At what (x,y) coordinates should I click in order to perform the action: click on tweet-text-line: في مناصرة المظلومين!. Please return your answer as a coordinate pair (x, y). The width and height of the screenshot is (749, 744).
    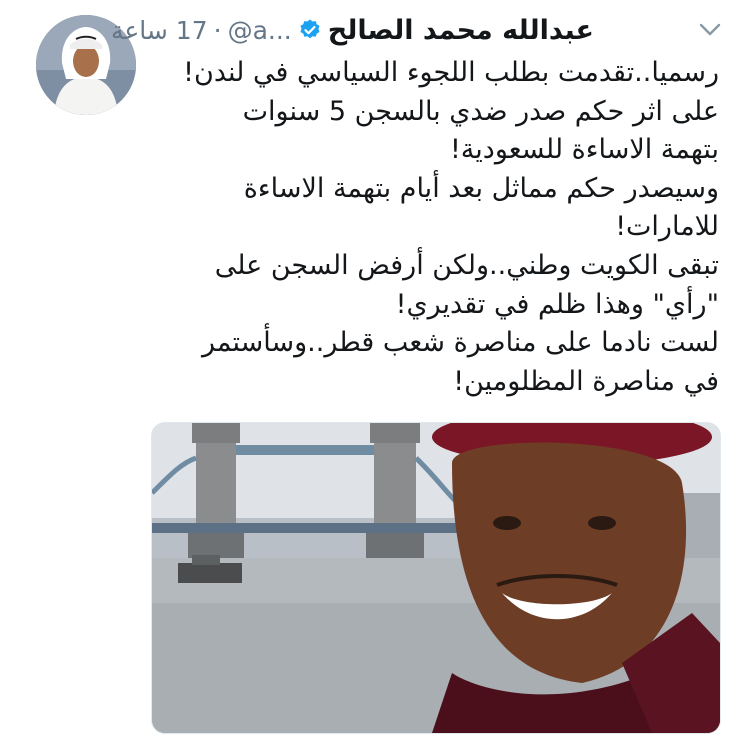
    Looking at the image, I should click on (586, 381).